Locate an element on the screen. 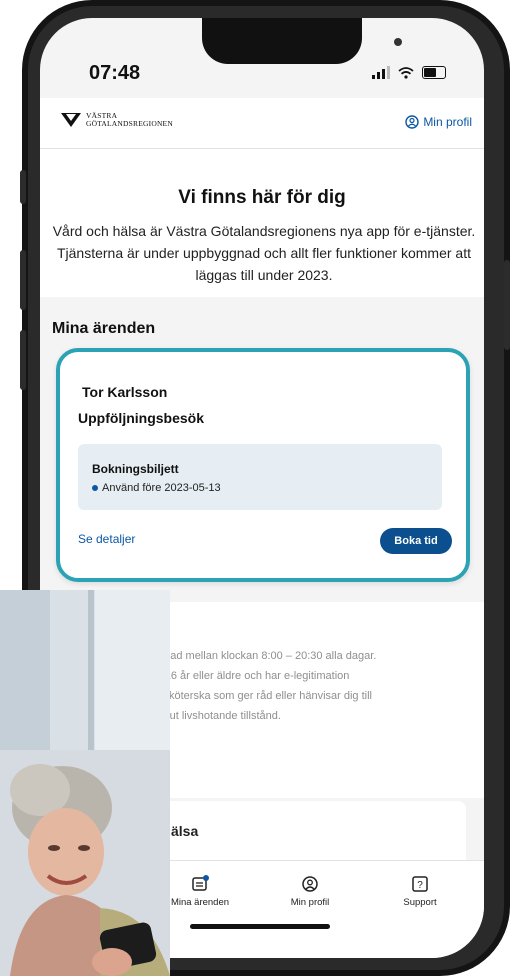 This screenshot has width=513, height=976. battery-icon is located at coordinates (434, 72).